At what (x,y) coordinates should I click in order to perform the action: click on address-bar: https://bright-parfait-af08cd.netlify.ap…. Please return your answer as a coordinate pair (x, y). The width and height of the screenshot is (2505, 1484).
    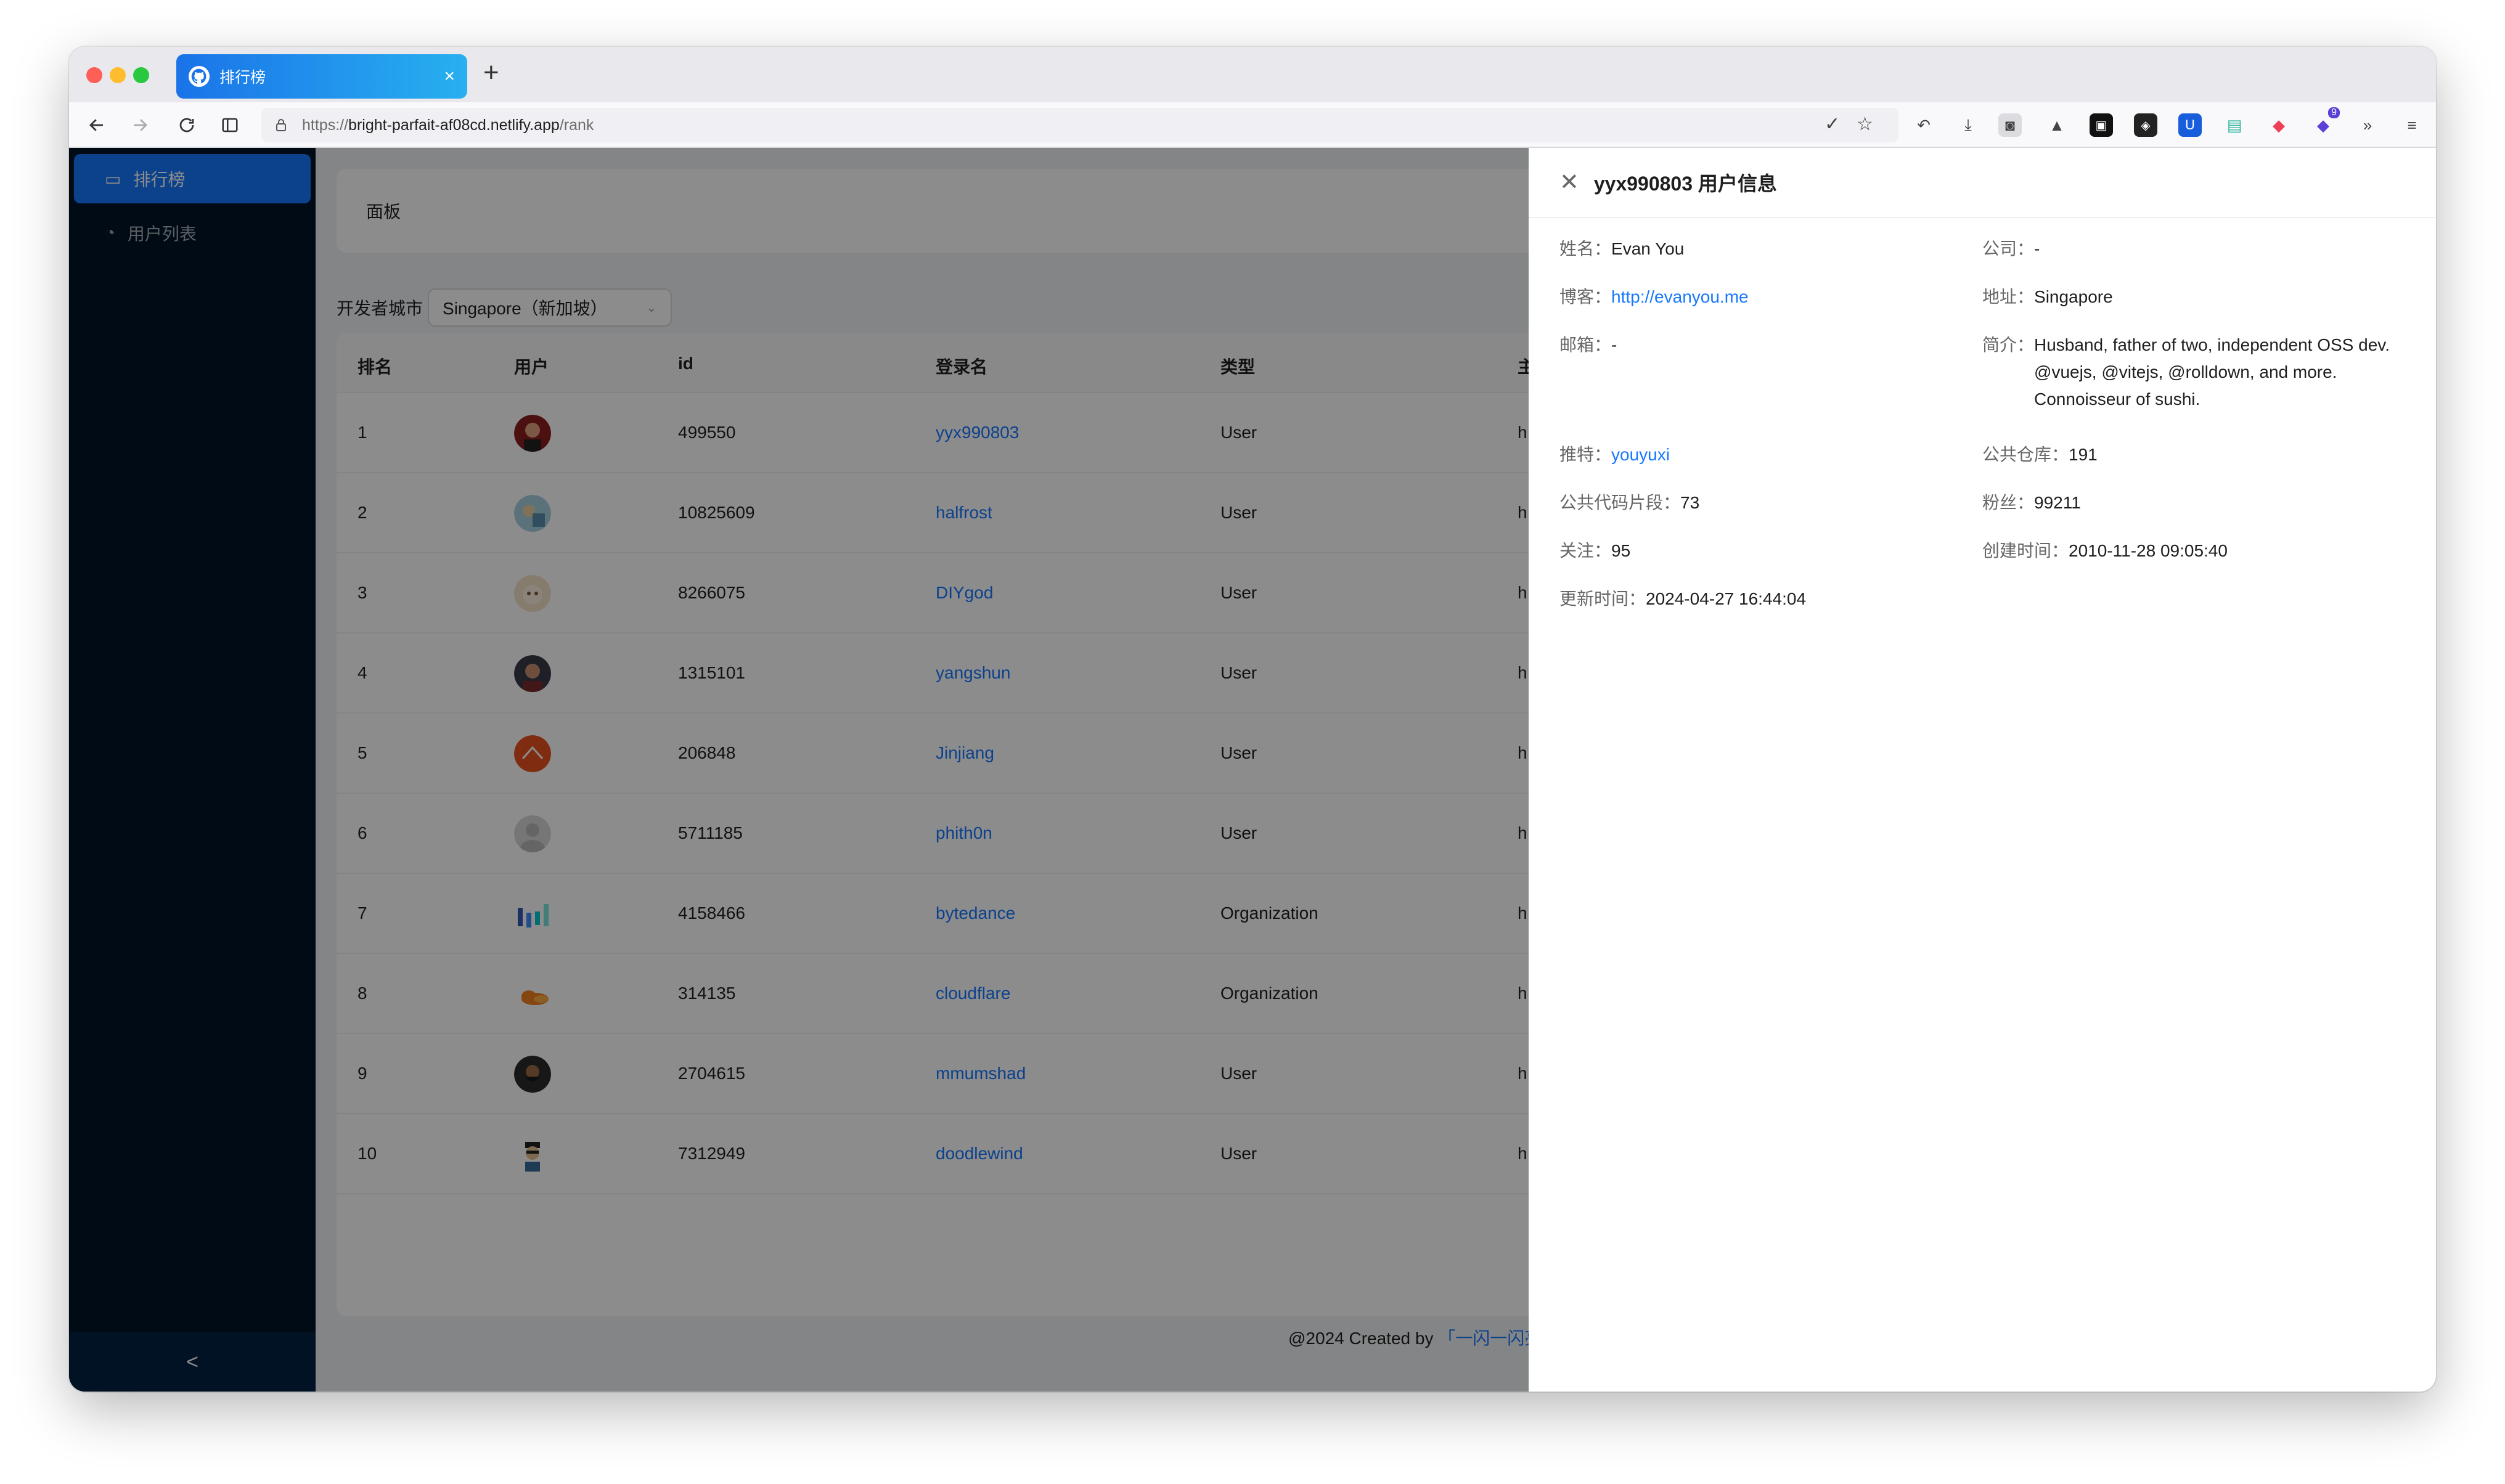
    Looking at the image, I should click on (1079, 125).